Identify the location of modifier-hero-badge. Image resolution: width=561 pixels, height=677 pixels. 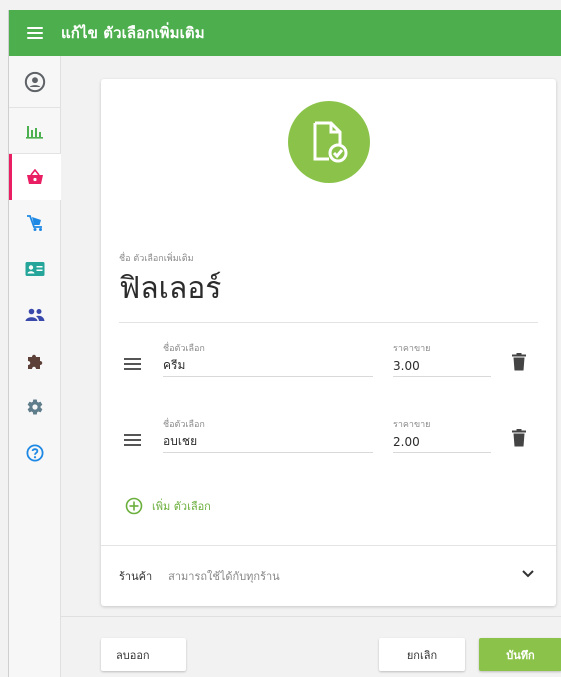
(329, 142).